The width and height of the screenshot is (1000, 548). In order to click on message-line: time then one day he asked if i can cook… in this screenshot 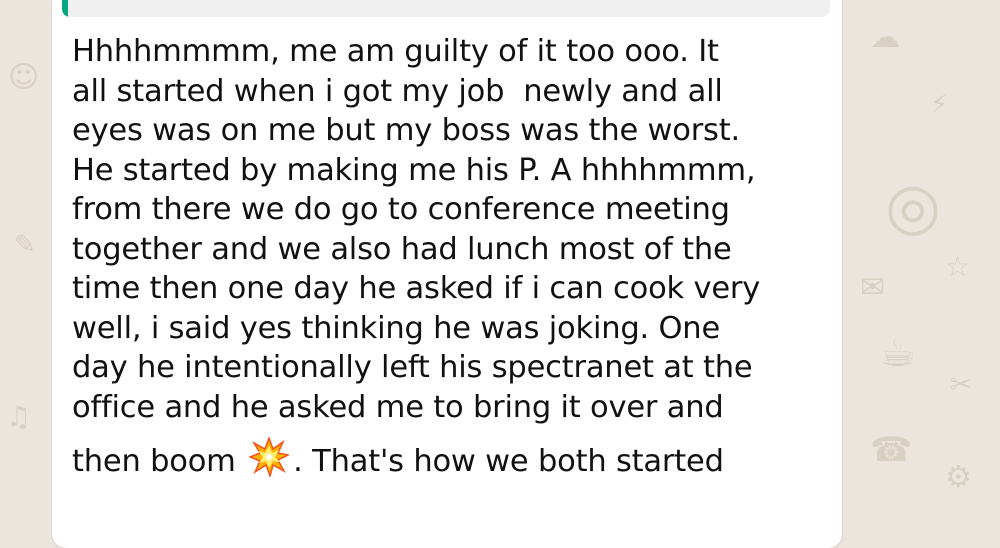, I will do `click(416, 288)`.